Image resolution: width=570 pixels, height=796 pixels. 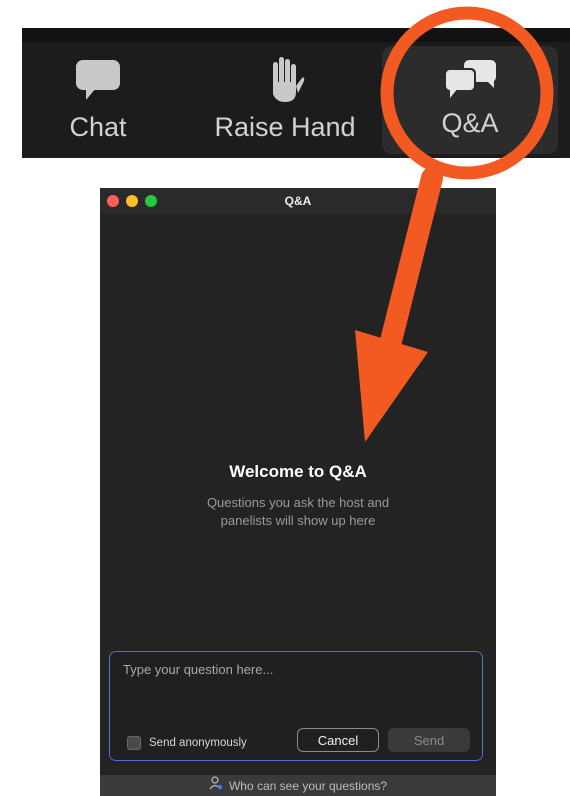 I want to click on send-anonymously-option: Send anonymously, so click(x=187, y=743).